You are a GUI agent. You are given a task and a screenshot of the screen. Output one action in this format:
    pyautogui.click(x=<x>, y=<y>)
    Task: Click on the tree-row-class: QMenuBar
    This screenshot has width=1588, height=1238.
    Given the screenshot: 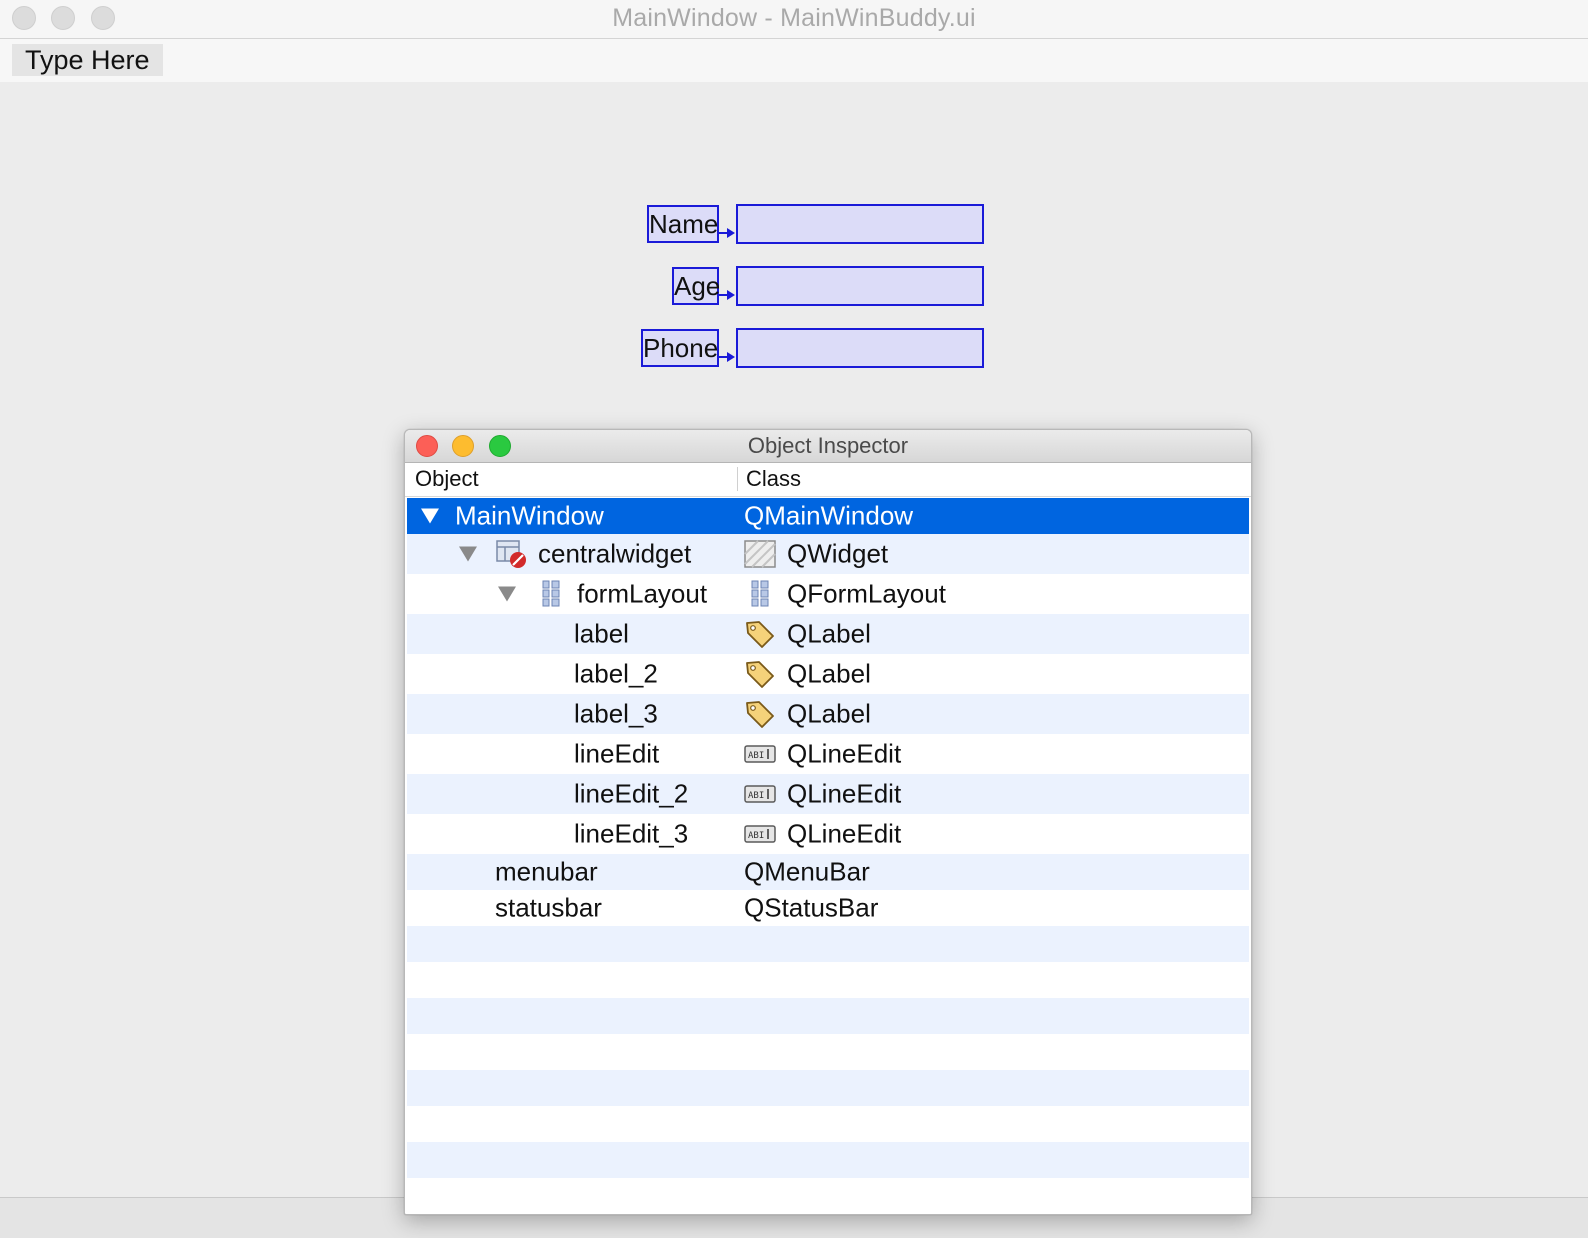 What is the action you would take?
    pyautogui.click(x=807, y=871)
    